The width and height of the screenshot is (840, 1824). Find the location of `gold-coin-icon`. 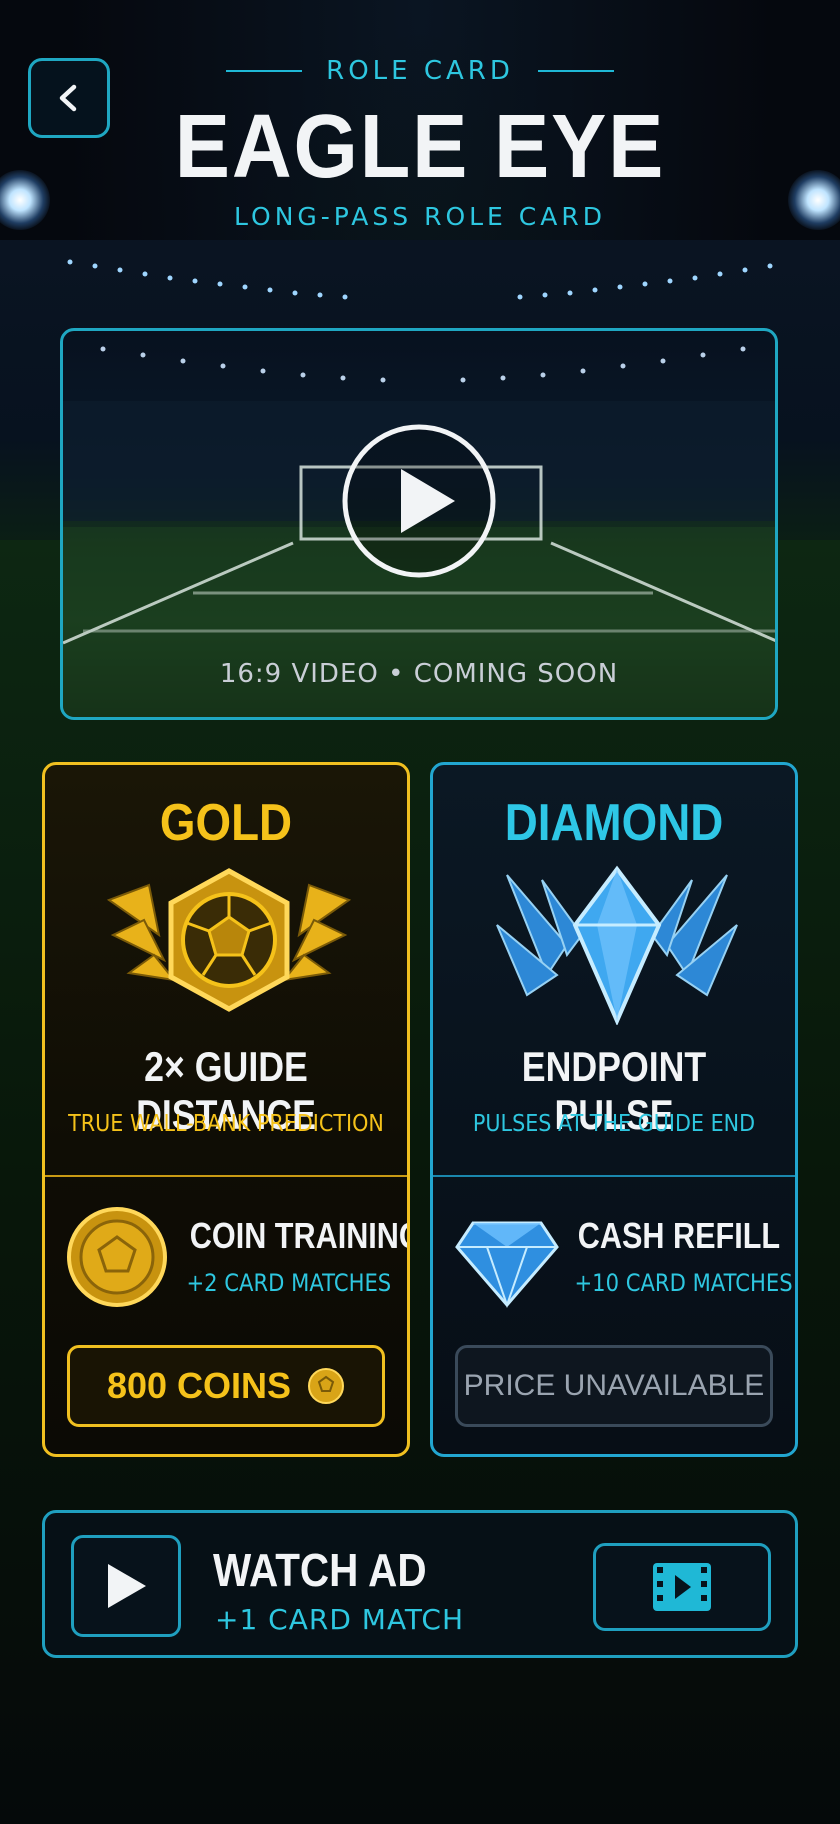

gold-coin-icon is located at coordinates (117, 1257).